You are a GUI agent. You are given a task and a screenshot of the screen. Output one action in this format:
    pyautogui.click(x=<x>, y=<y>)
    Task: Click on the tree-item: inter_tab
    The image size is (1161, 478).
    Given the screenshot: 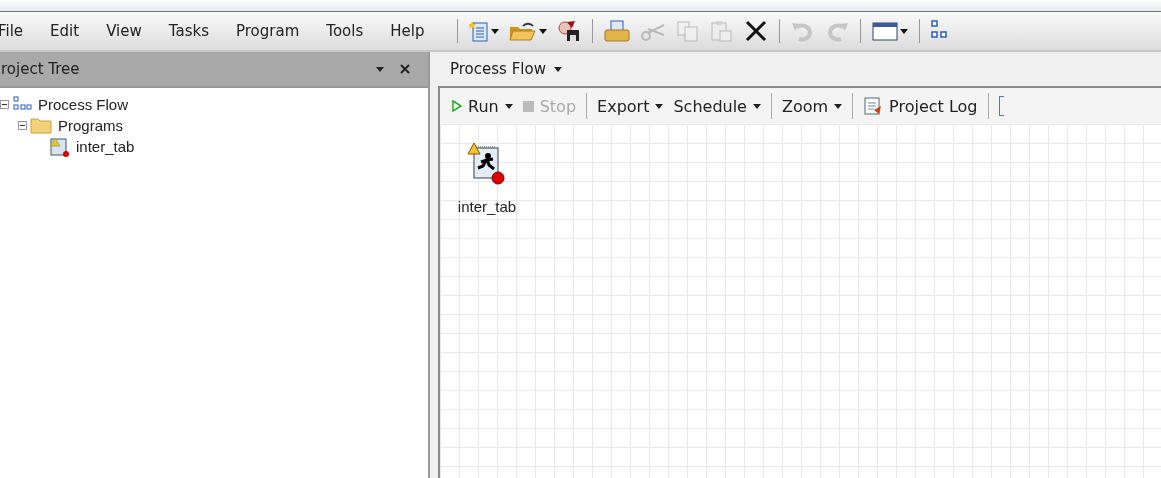 What is the action you would take?
    pyautogui.click(x=105, y=146)
    